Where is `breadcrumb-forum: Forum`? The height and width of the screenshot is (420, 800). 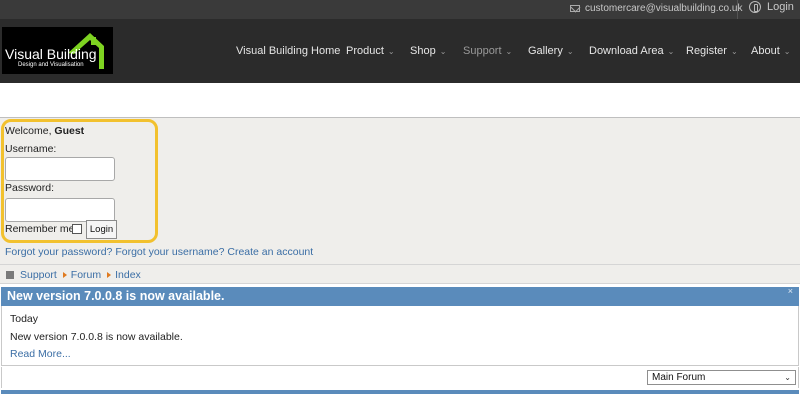 breadcrumb-forum: Forum is located at coordinates (86, 275).